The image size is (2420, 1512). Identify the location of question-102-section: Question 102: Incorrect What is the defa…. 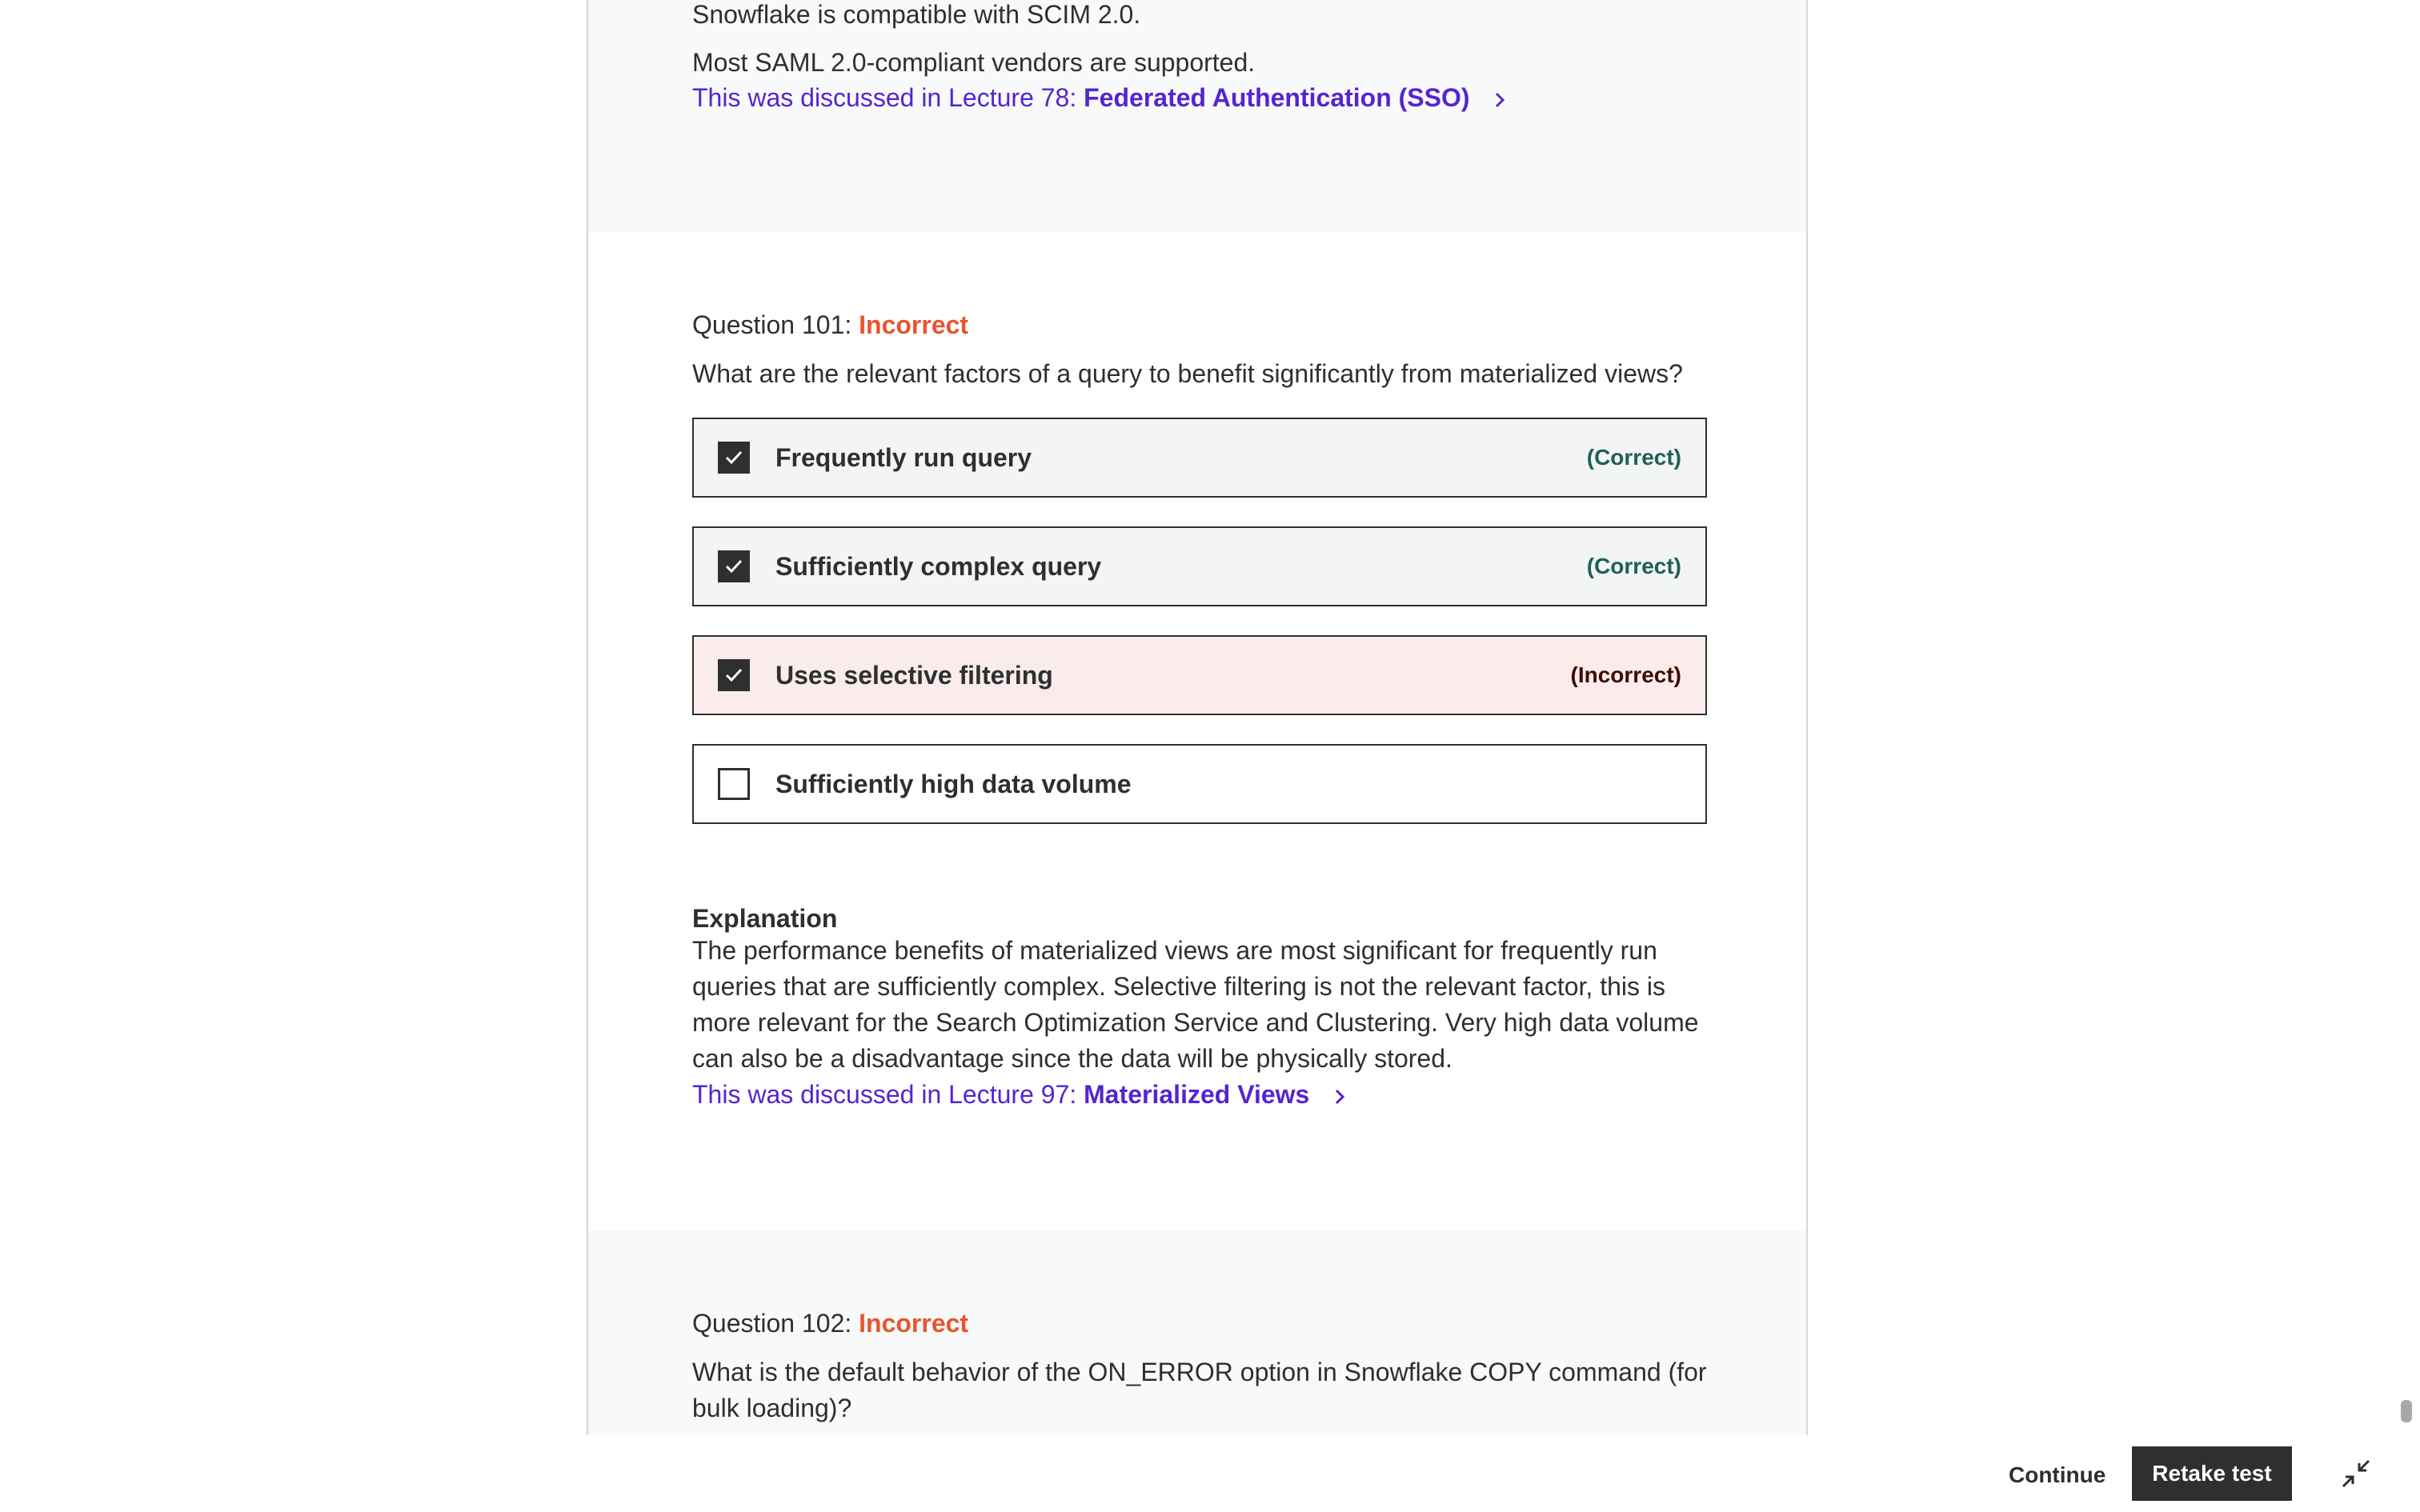
(1197, 1332).